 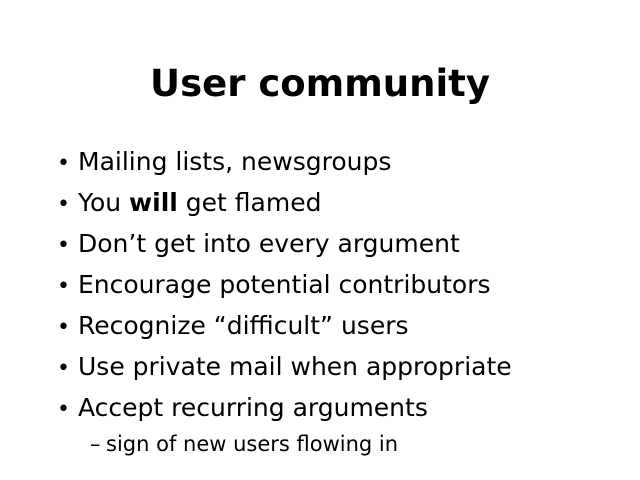 I want to click on dash-icon: –, so click(x=95, y=444).